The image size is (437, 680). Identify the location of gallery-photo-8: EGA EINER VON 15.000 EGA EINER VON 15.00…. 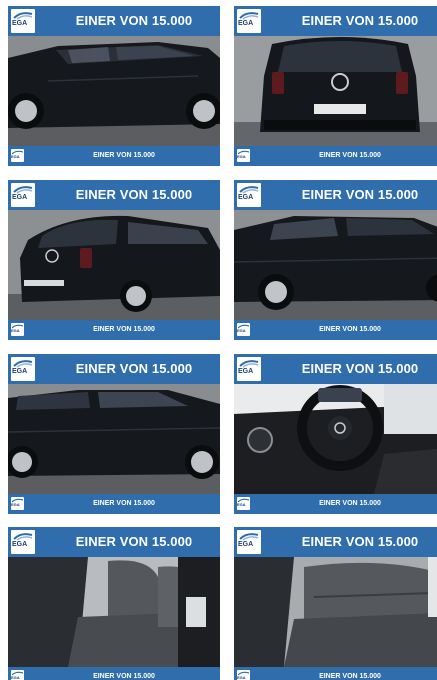
(335, 603).